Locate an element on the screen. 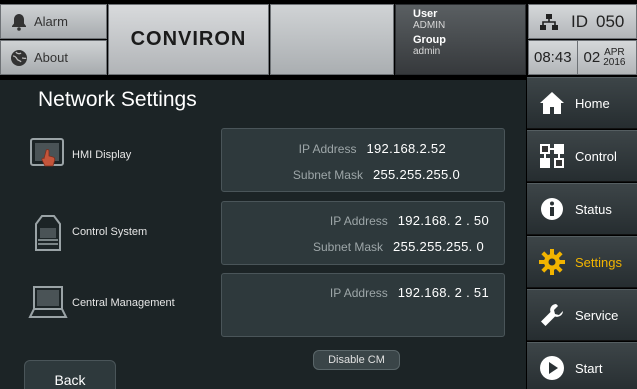  nav-service: Service is located at coordinates (582, 315).